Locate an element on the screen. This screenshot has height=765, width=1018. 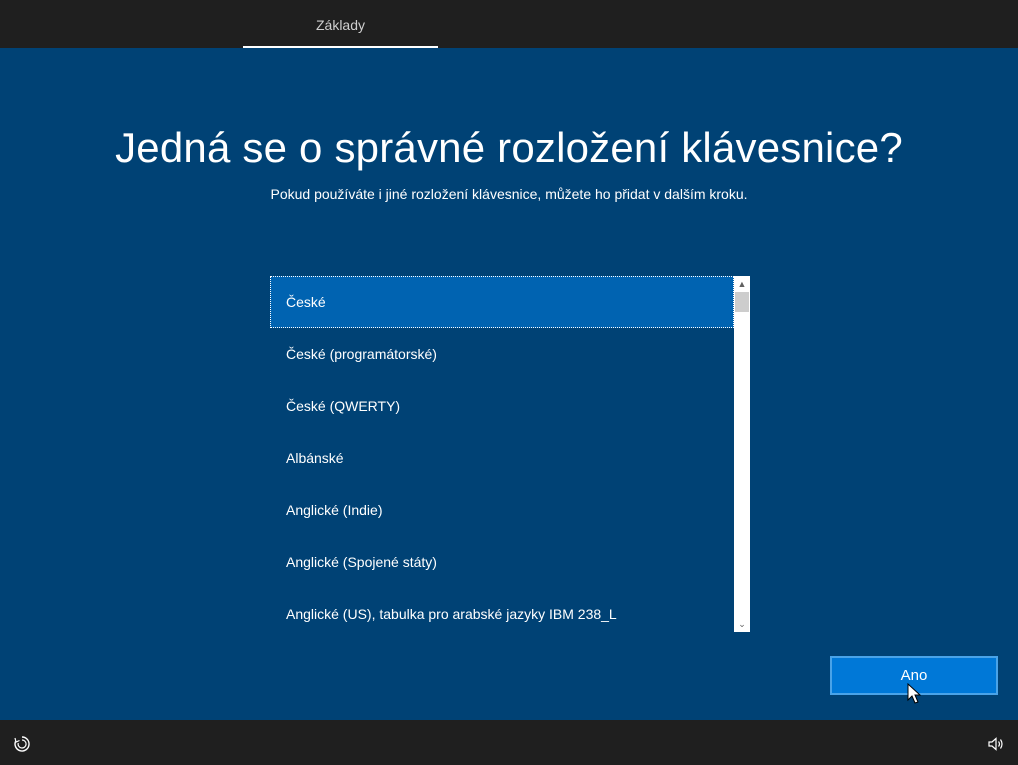
list-item-label: České (programátorské) is located at coordinates (361, 354).